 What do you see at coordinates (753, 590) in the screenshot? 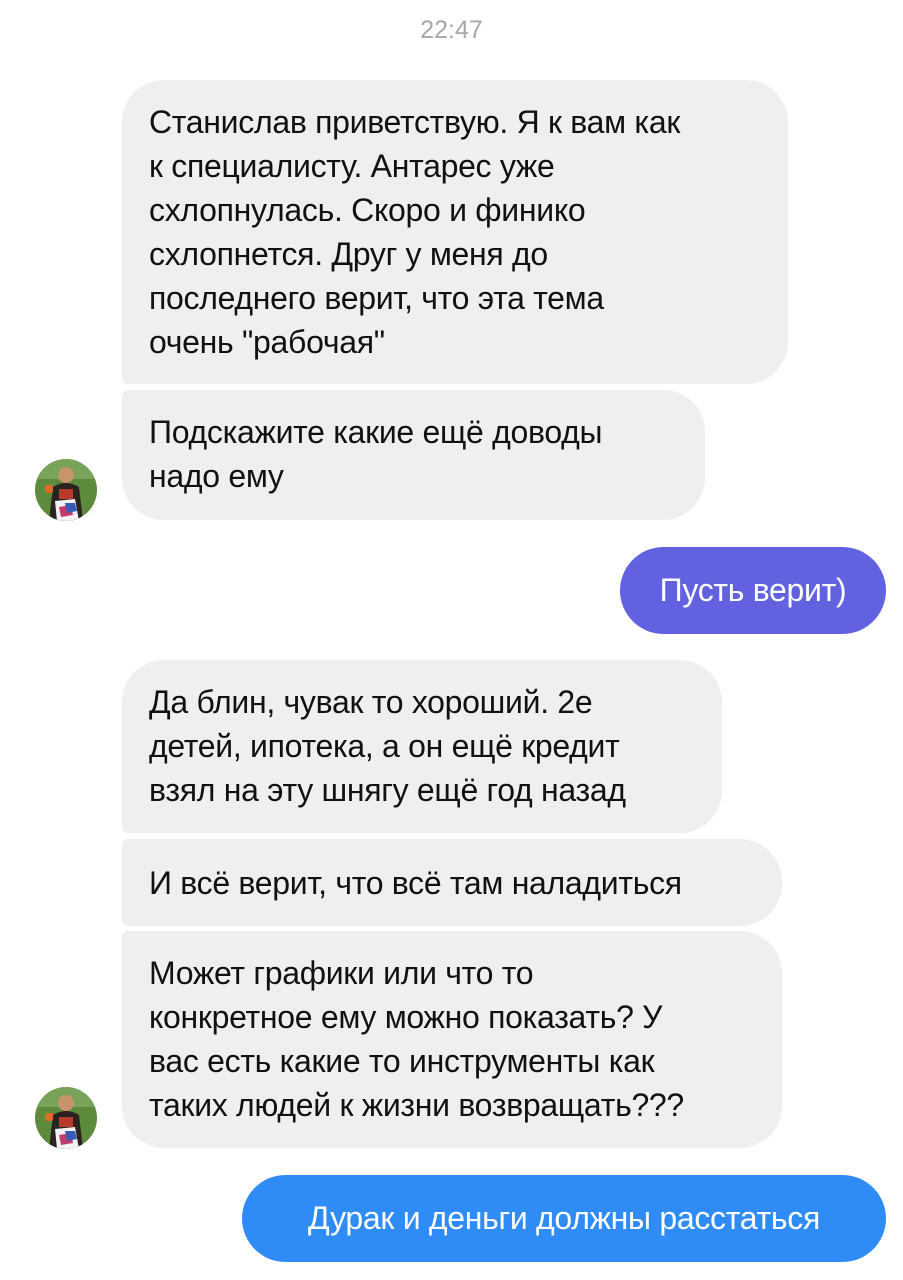
I see `outgoing-message-bubble: Пусть верит)` at bounding box center [753, 590].